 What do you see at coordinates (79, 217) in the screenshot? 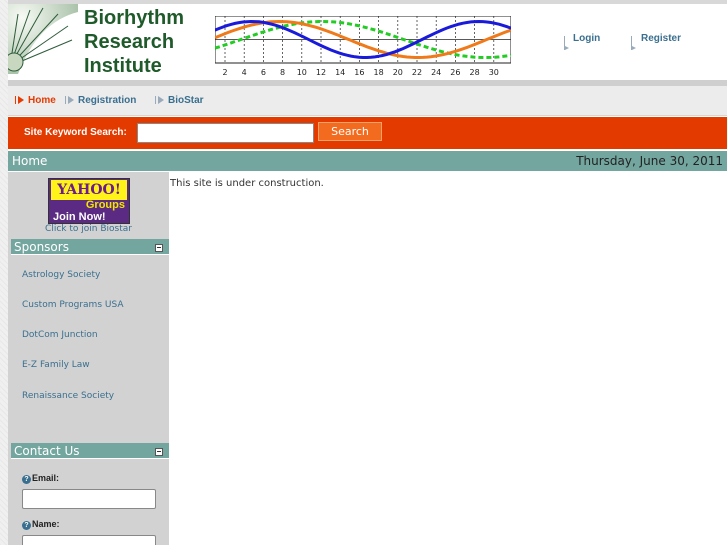
I see `yahoo-join-label: Join Now!` at bounding box center [79, 217].